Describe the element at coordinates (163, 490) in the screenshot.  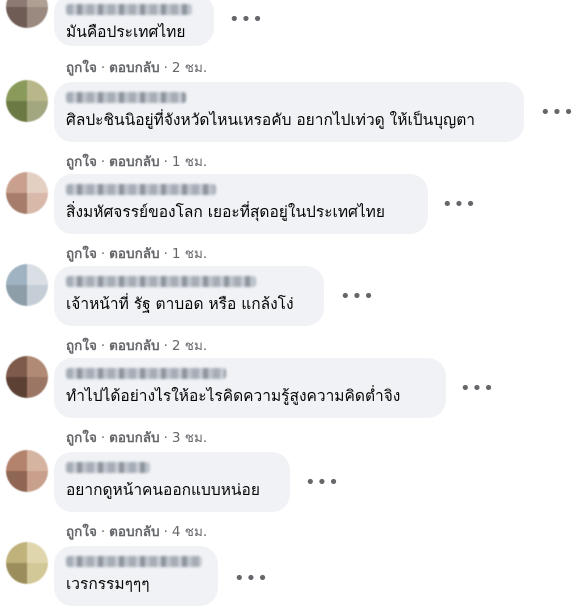
I see `comment-text: อยากดูหน้าคนออกแบบหน่อย` at that location.